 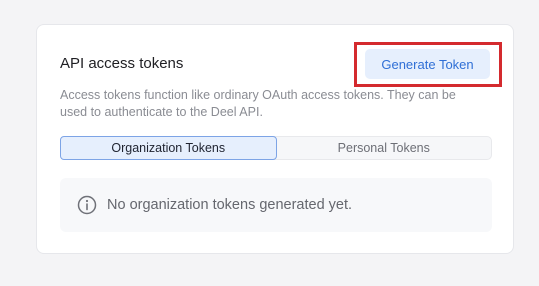 What do you see at coordinates (122, 63) in the screenshot?
I see `section-title: API access tokens` at bounding box center [122, 63].